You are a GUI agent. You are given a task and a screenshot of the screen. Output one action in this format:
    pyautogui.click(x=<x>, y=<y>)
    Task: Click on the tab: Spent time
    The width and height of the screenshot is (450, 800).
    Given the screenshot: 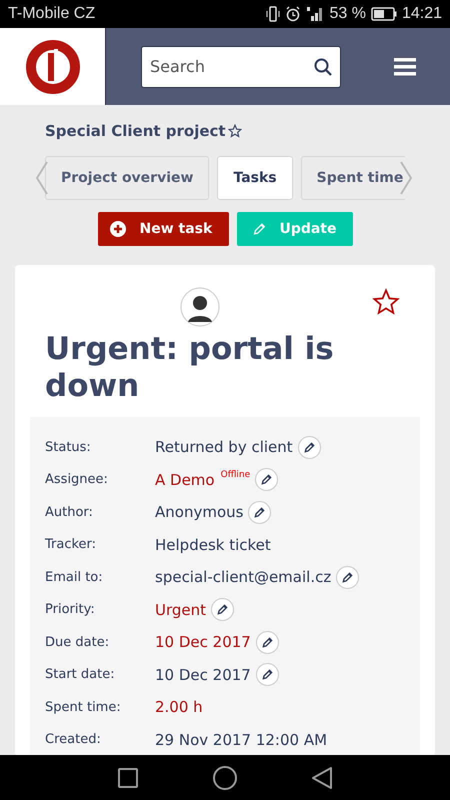 What is the action you would take?
    pyautogui.click(x=352, y=178)
    